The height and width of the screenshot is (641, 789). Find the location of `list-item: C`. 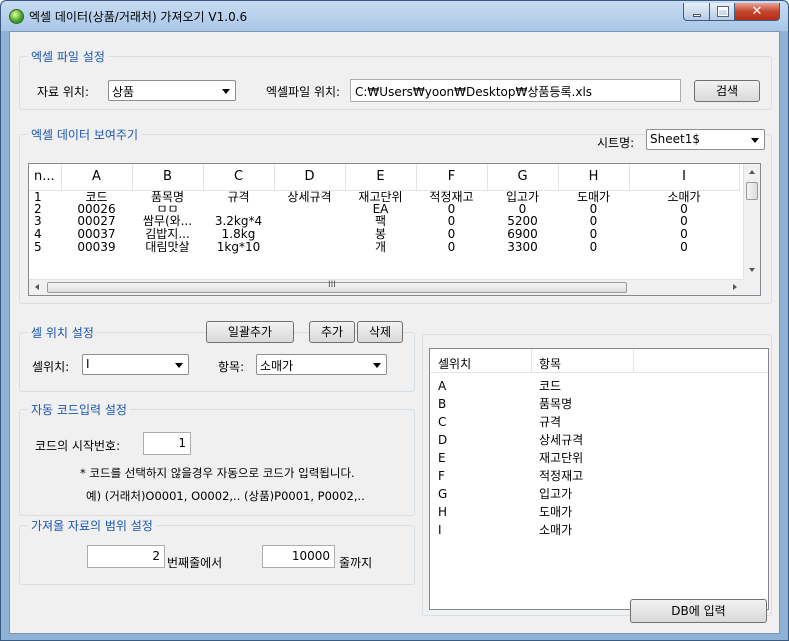

list-item: C is located at coordinates (442, 422).